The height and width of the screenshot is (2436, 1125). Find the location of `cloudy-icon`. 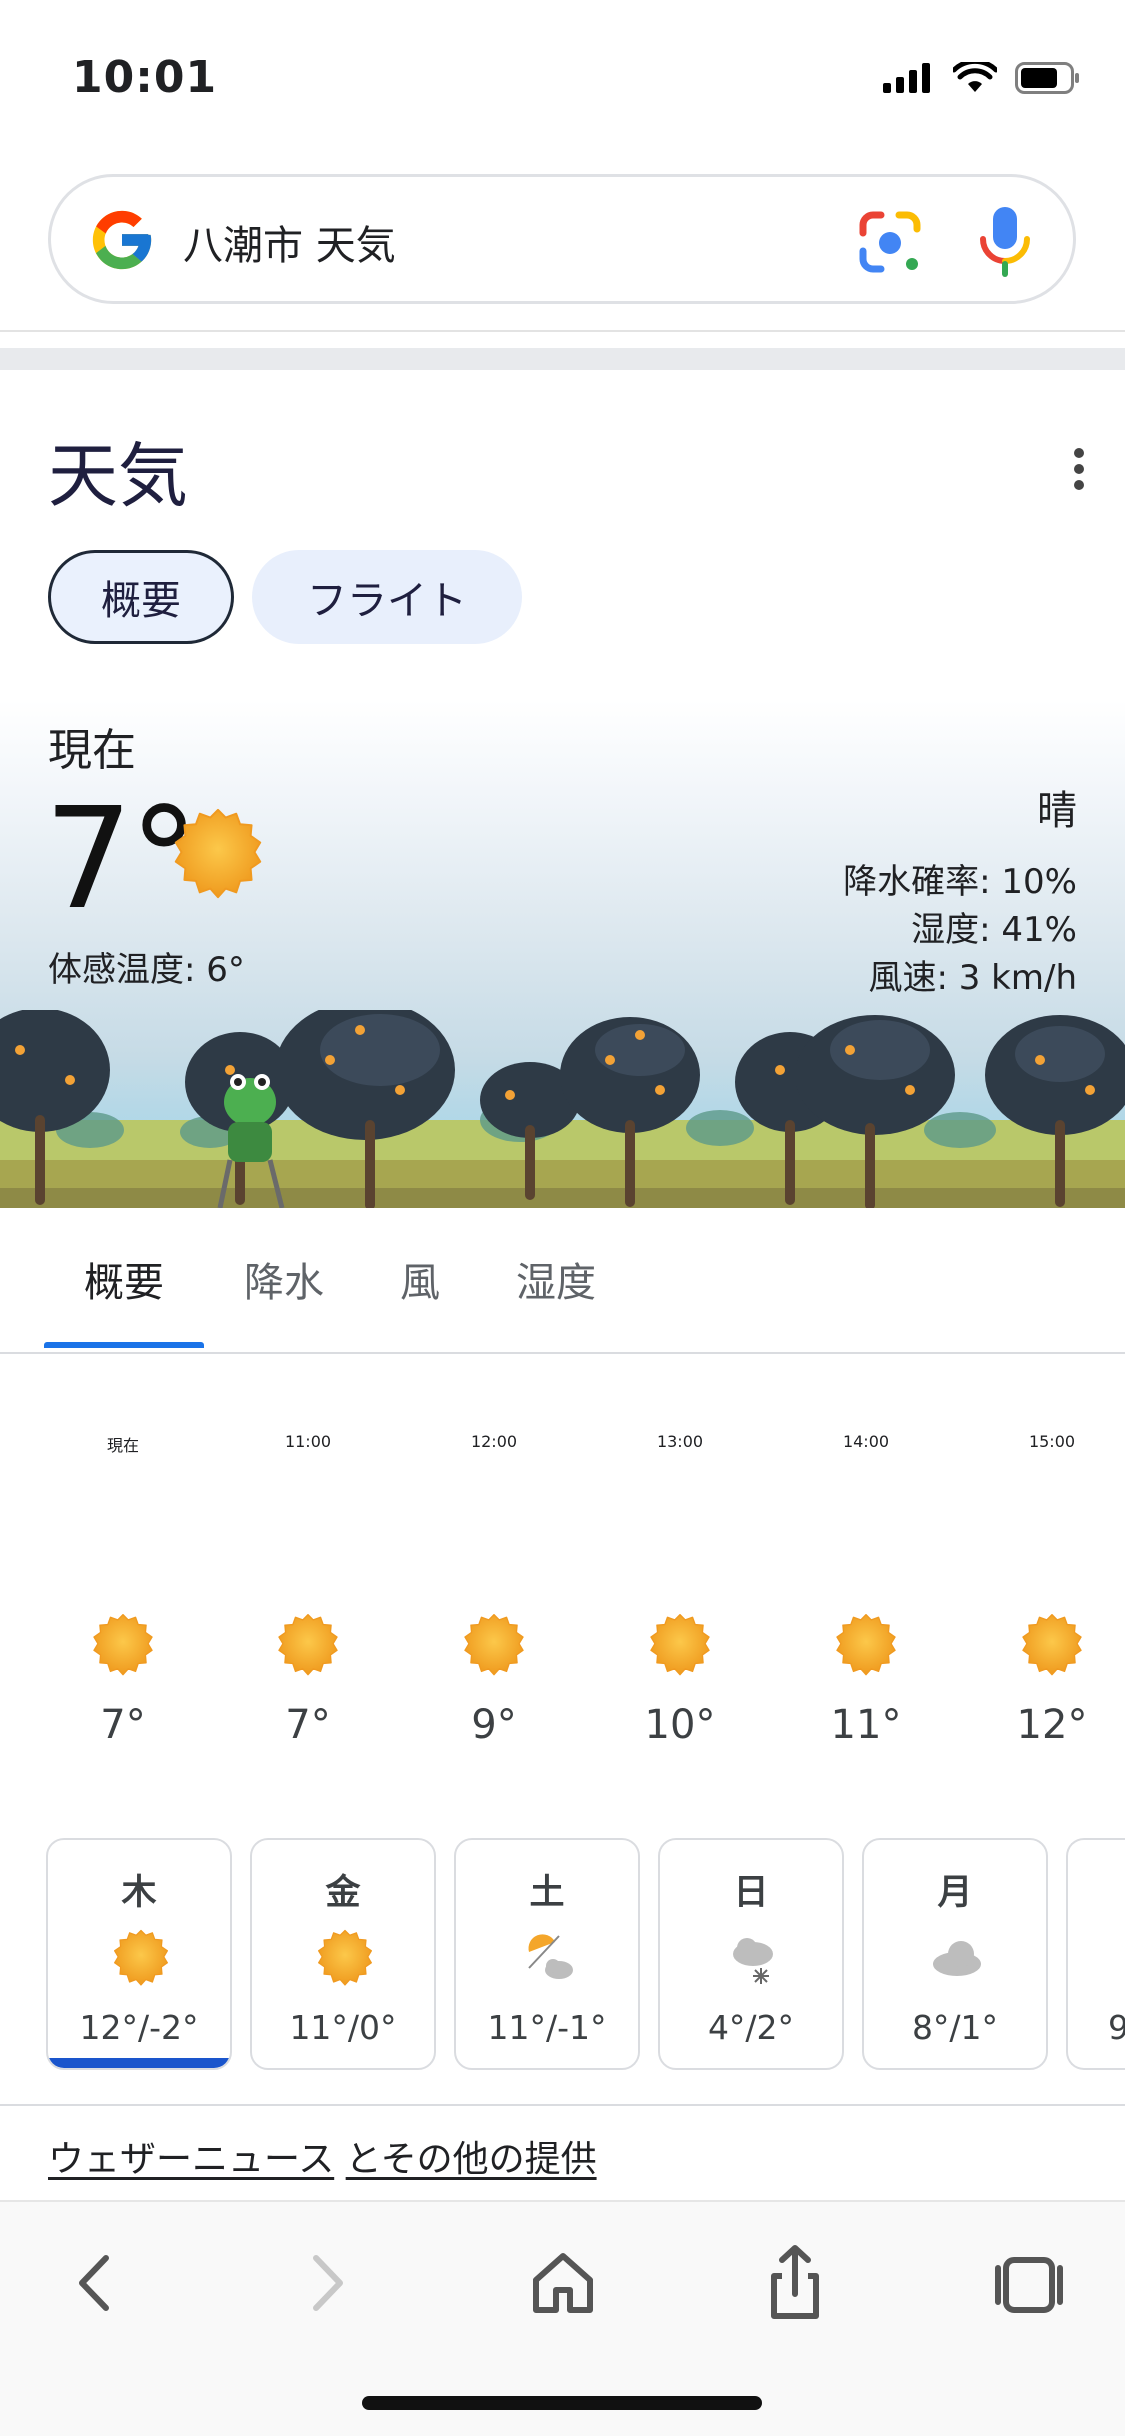

cloudy-icon is located at coordinates (957, 1958).